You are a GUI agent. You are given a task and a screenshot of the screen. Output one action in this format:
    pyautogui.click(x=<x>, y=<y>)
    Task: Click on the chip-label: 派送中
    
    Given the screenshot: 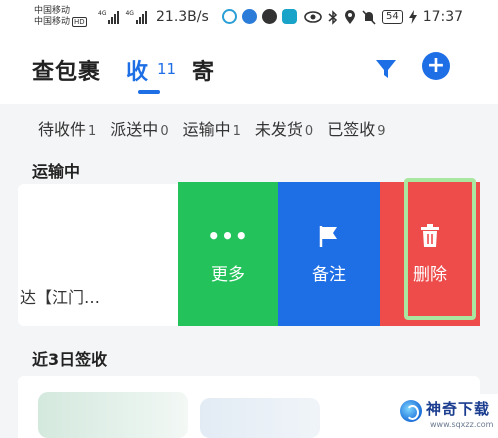 What is the action you would take?
    pyautogui.click(x=134, y=129)
    